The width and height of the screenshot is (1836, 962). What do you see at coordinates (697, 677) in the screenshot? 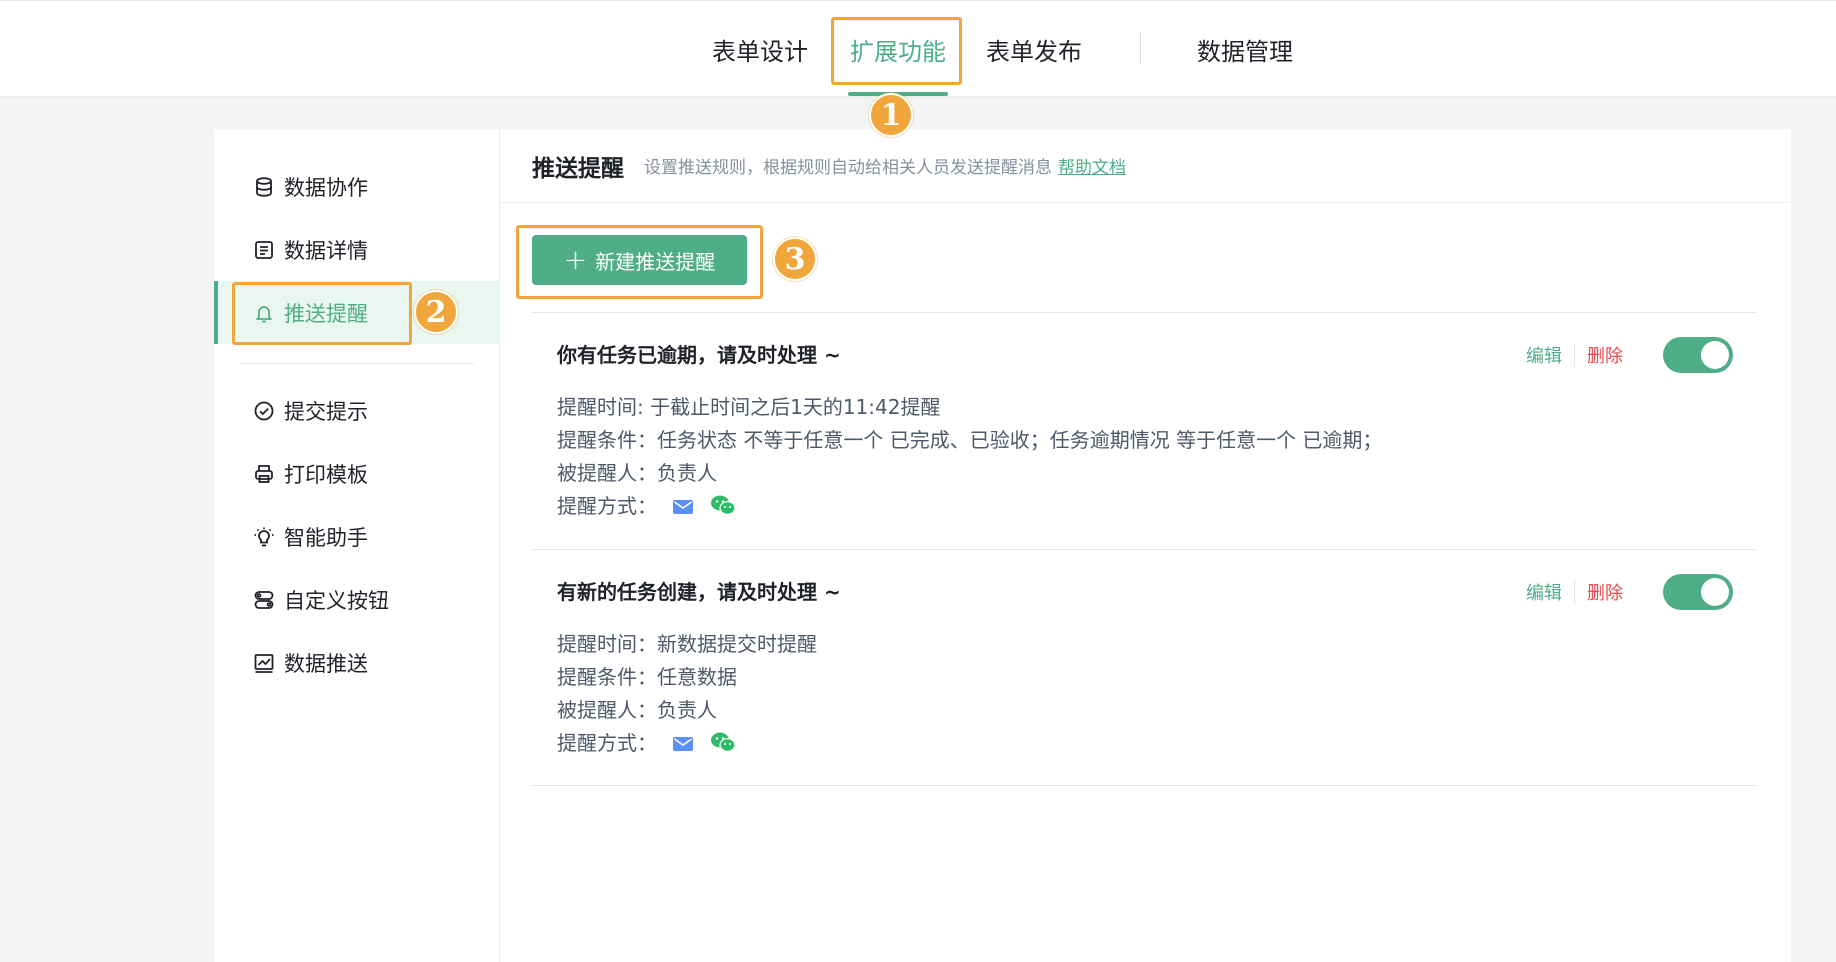
I see `condition-value: 任意数据` at bounding box center [697, 677].